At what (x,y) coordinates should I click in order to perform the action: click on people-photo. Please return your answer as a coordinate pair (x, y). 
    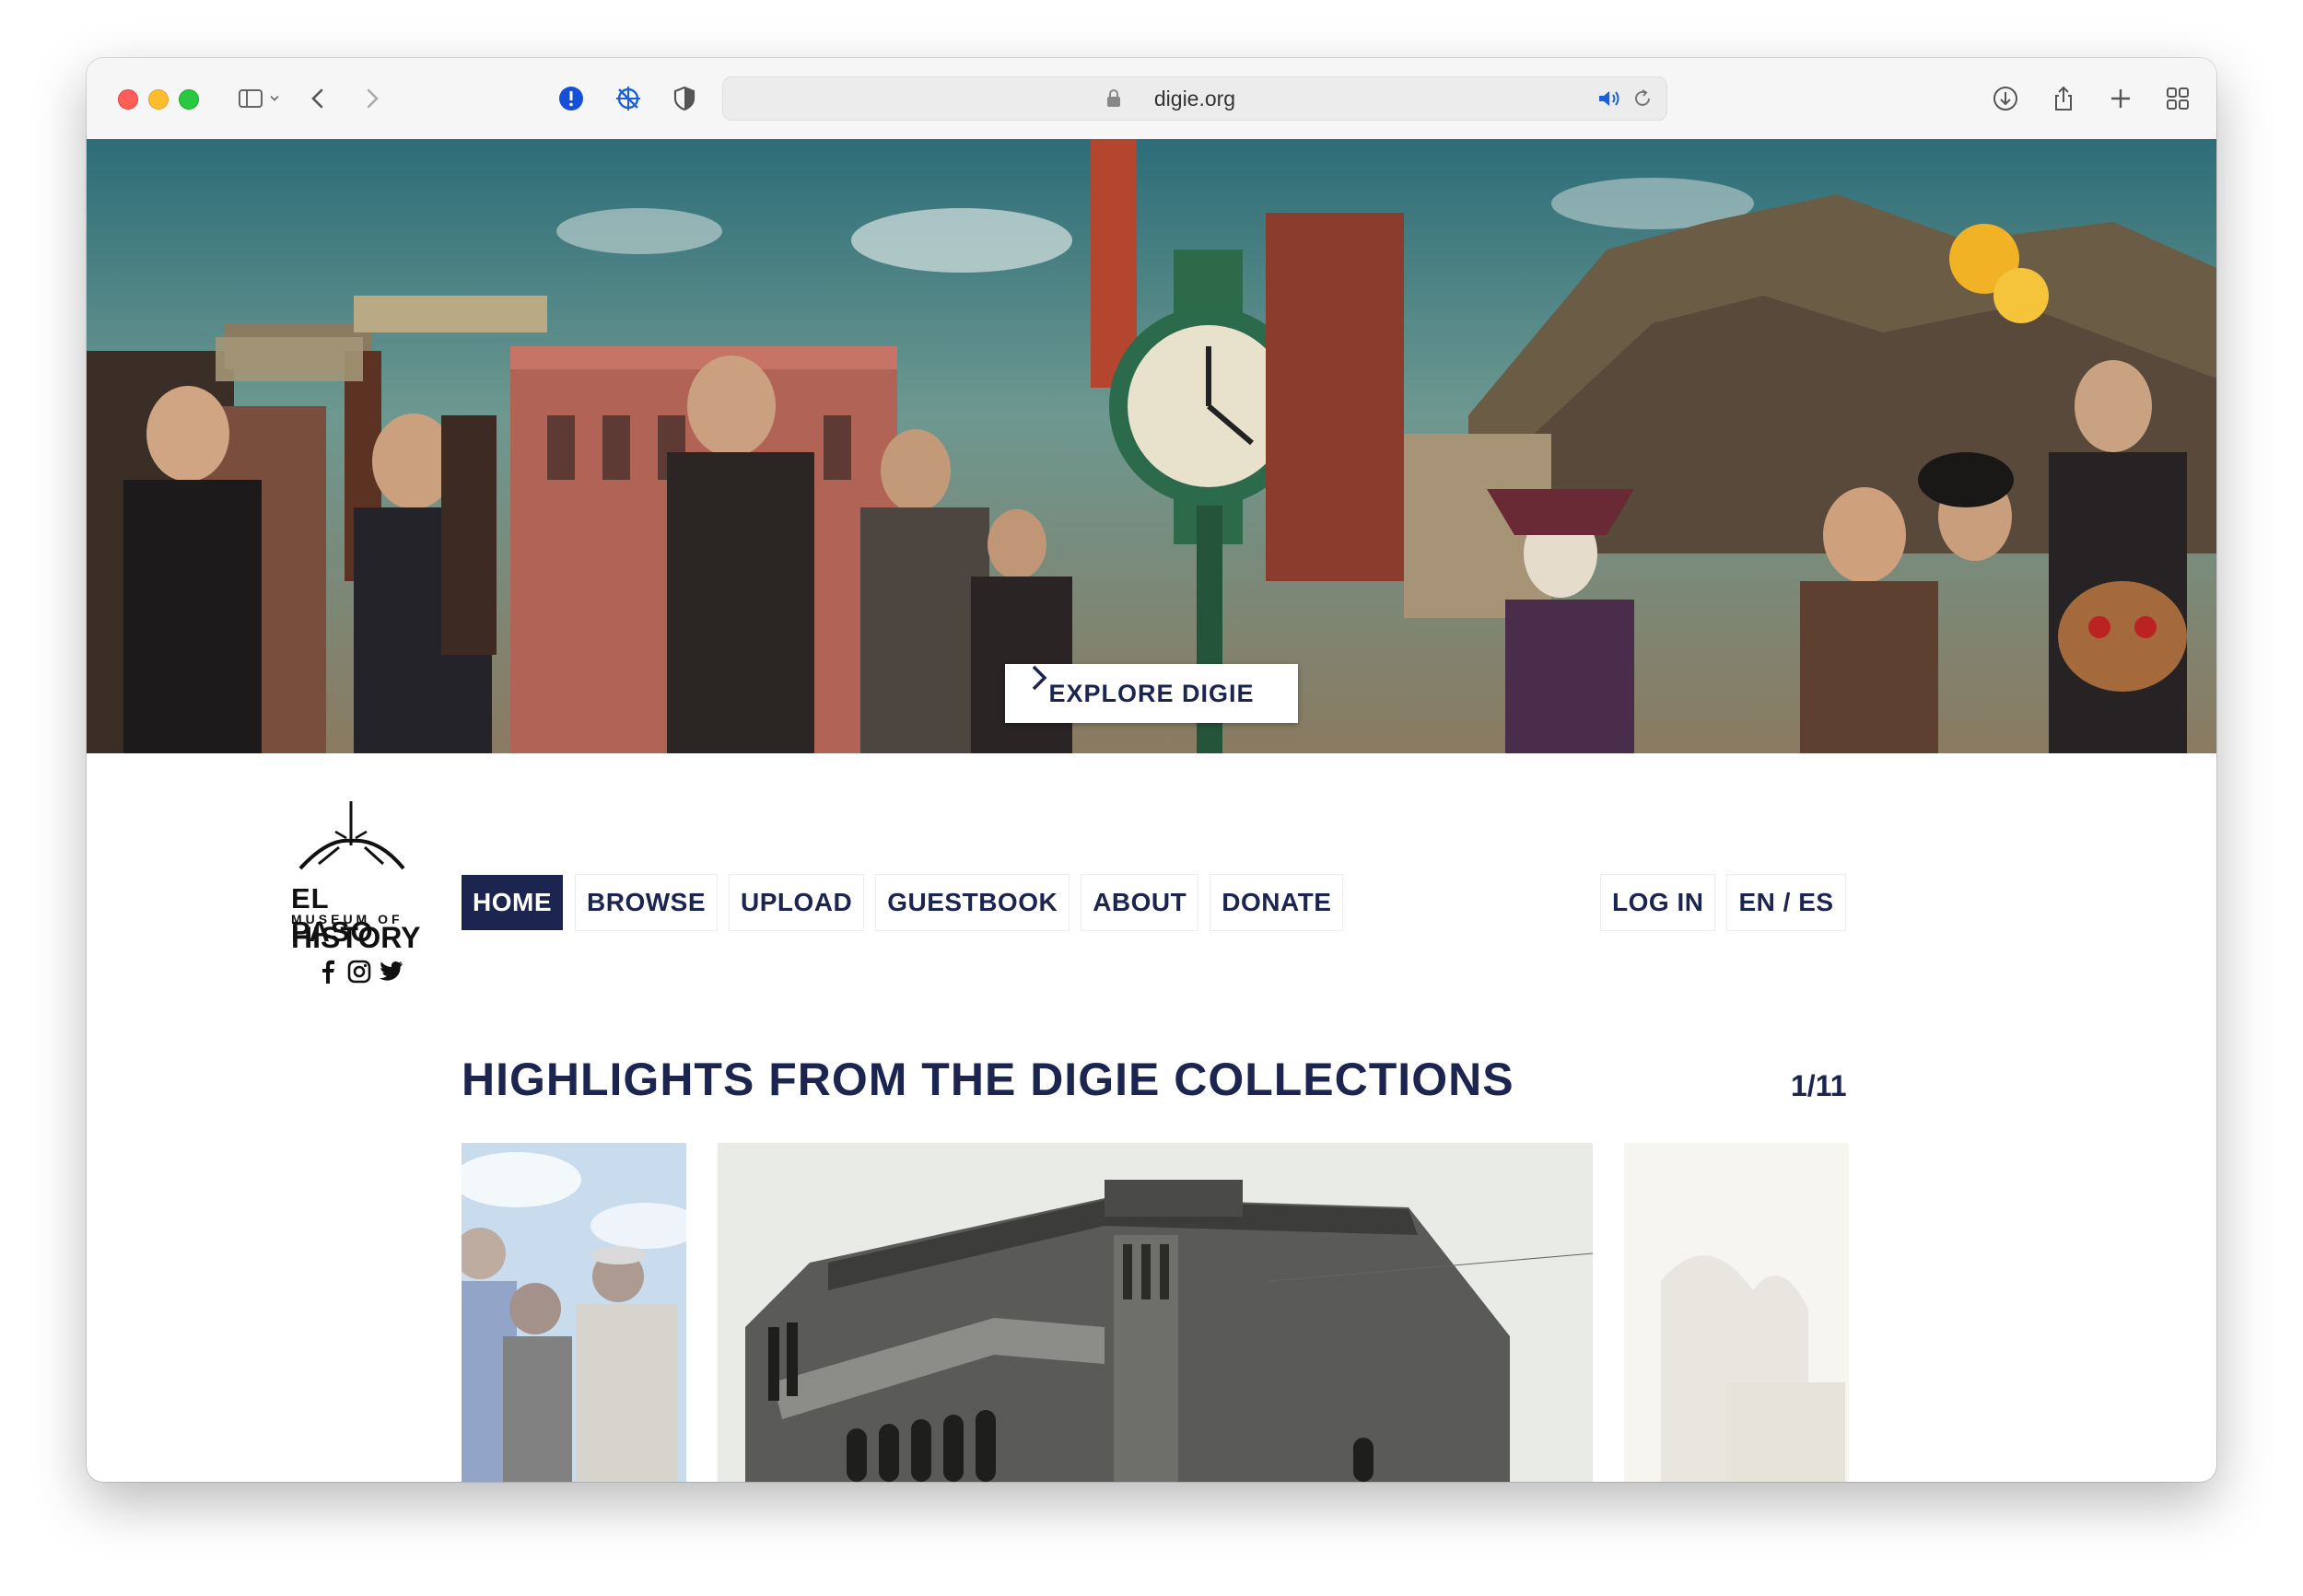
    Looking at the image, I should click on (574, 1313).